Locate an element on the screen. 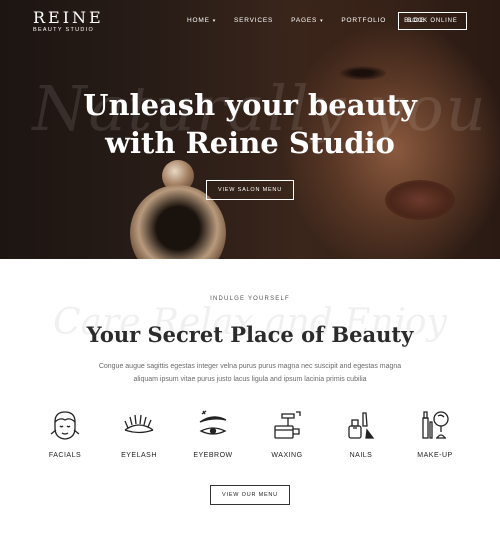 The width and height of the screenshot is (500, 539). service-item-waxing: WAXING is located at coordinates (287, 433).